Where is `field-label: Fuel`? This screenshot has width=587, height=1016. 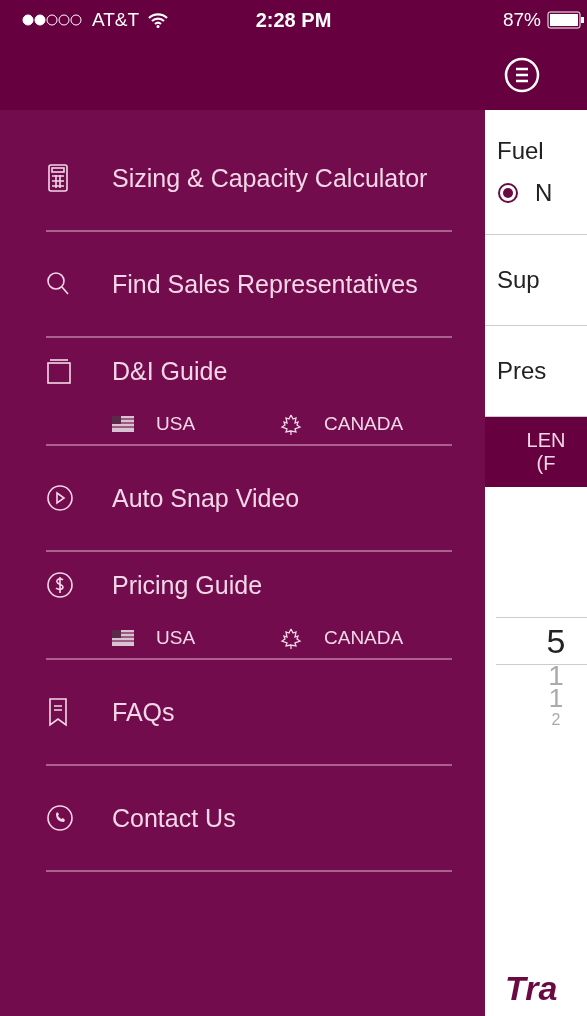
field-label: Fuel is located at coordinates (521, 151).